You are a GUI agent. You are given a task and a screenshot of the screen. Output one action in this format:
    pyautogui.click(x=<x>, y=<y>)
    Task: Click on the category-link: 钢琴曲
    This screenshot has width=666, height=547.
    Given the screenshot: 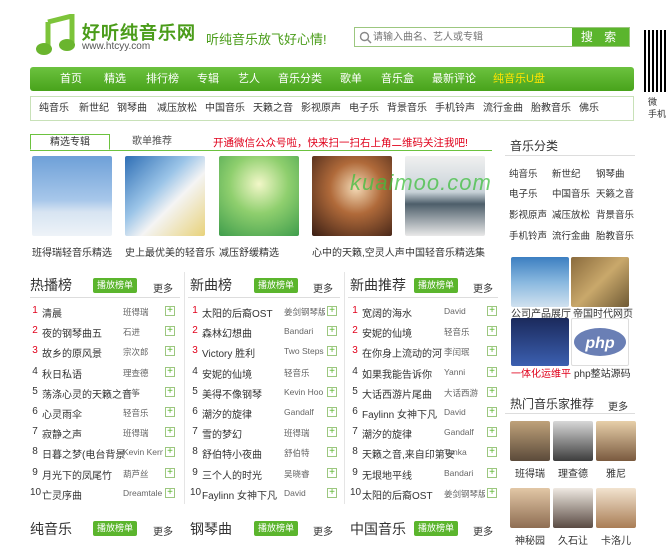 What is the action you would take?
    pyautogui.click(x=610, y=173)
    